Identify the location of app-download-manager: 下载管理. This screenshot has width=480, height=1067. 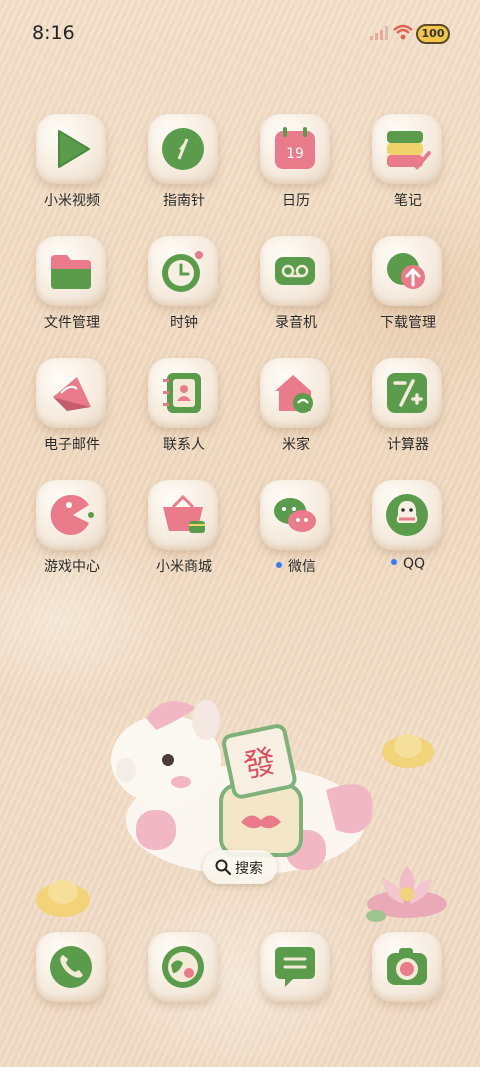
(408, 287).